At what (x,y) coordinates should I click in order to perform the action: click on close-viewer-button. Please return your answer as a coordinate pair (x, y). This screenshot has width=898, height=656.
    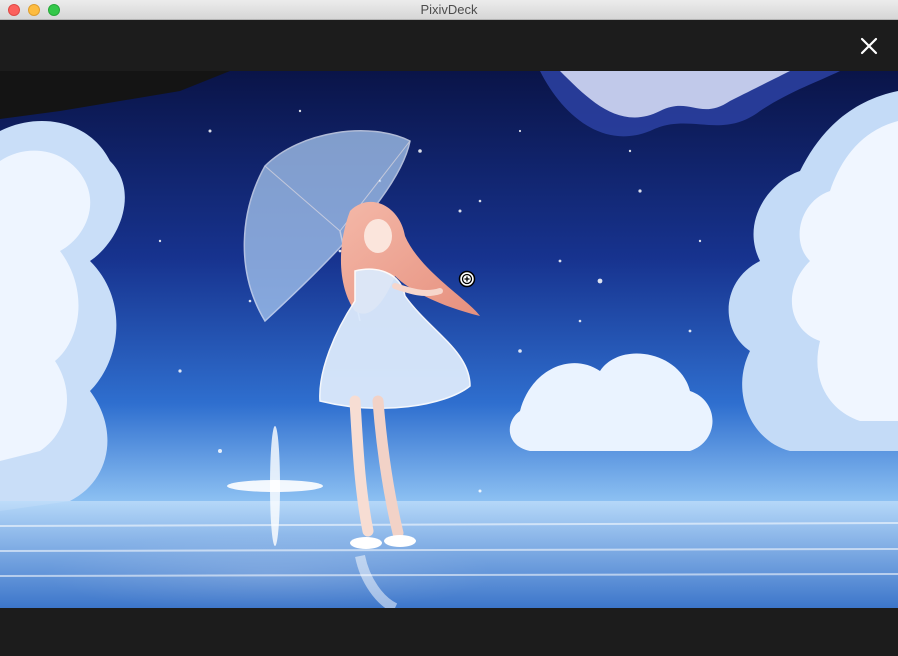
    Looking at the image, I should click on (869, 46).